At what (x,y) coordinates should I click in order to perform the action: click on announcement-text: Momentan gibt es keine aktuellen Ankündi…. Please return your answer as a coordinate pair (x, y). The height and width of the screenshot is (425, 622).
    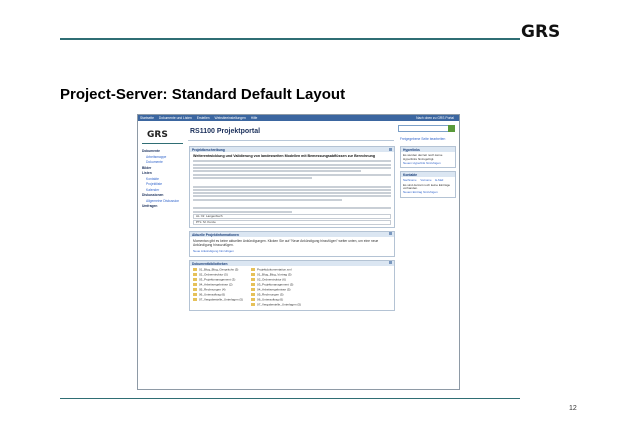
    Looking at the image, I should click on (286, 243).